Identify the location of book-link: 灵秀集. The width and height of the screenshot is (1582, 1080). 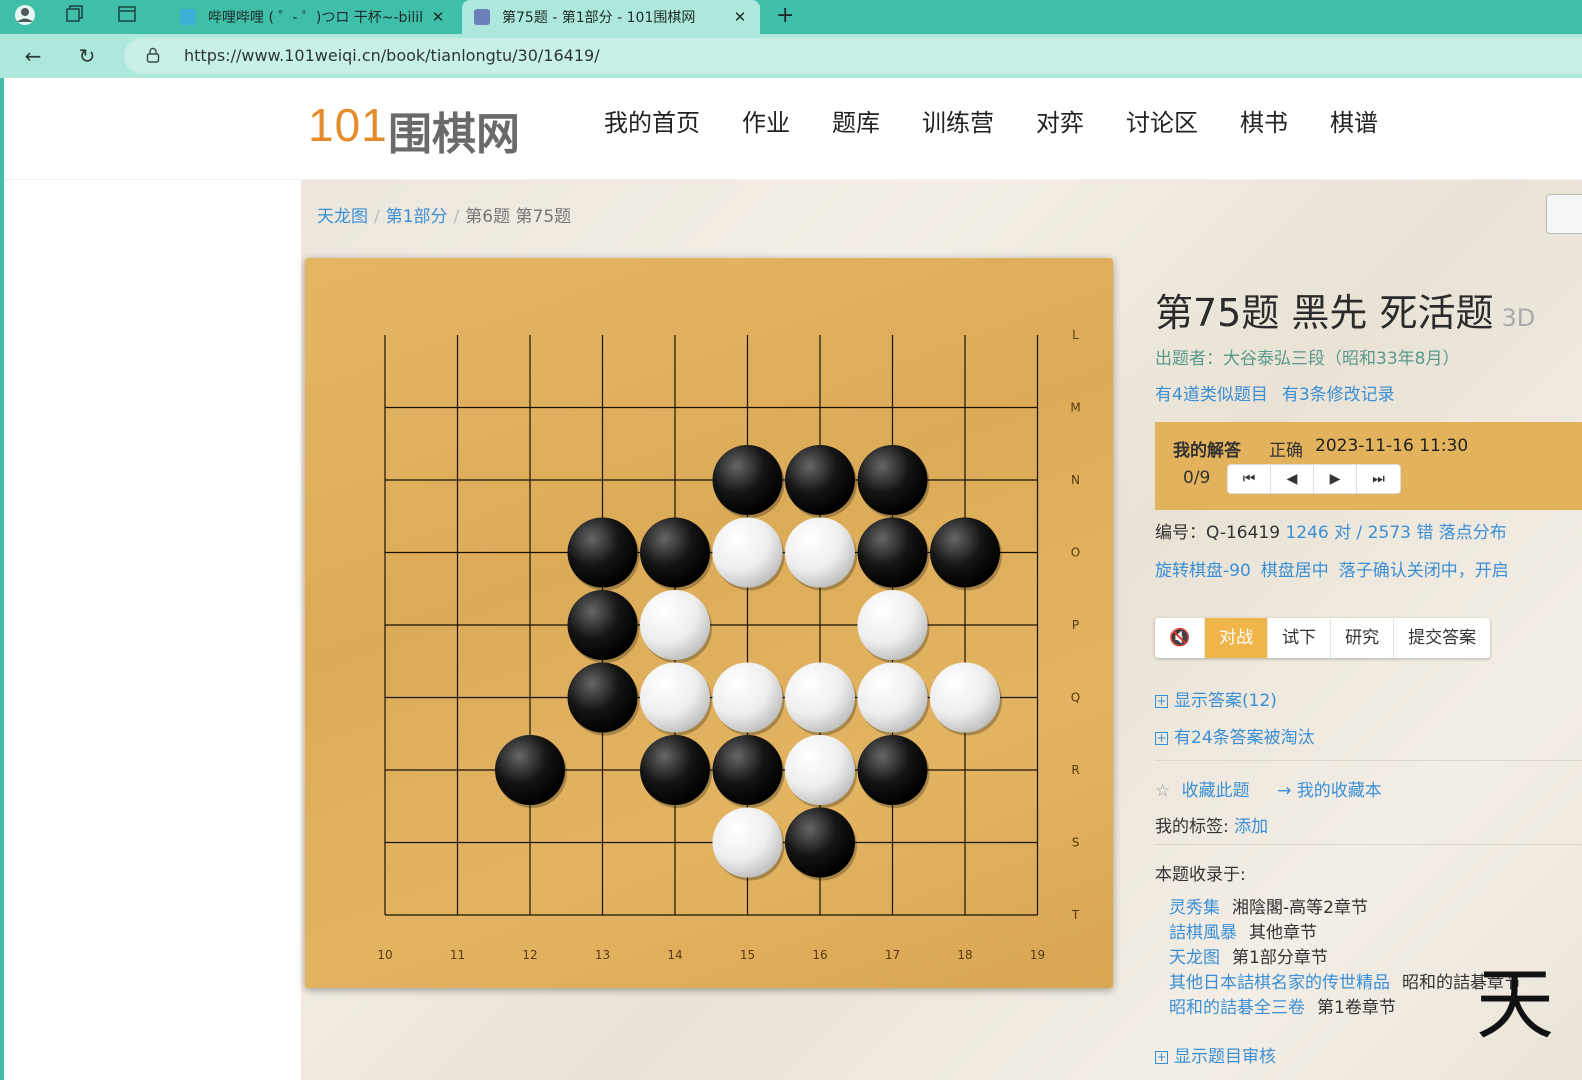
(1194, 908).